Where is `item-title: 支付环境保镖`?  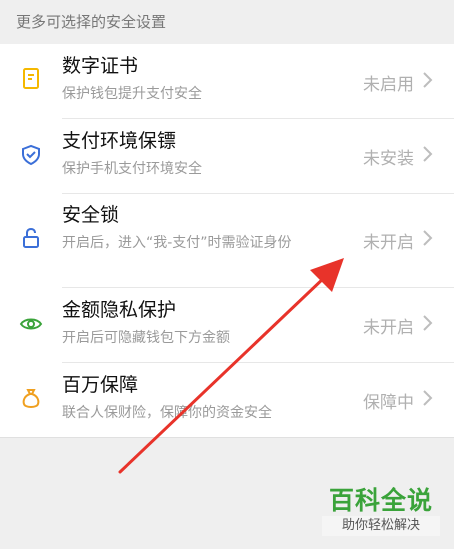
item-title: 支付环境保镖 is located at coordinates (119, 141).